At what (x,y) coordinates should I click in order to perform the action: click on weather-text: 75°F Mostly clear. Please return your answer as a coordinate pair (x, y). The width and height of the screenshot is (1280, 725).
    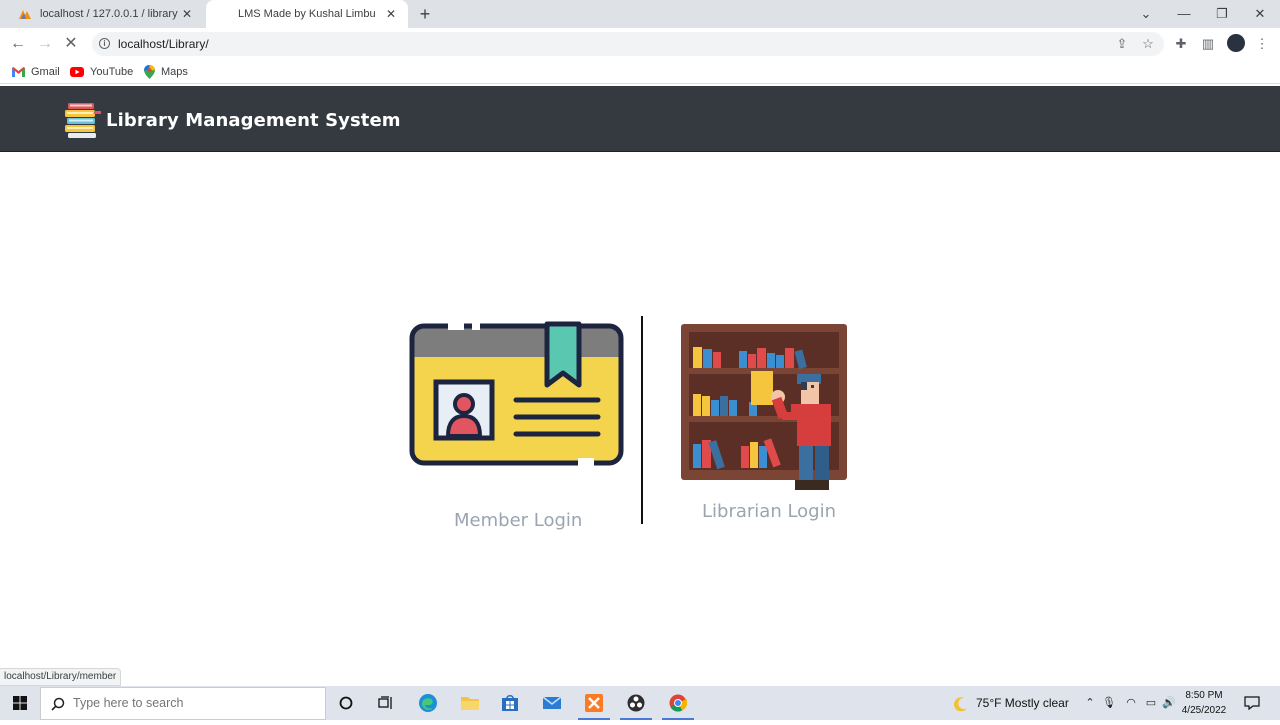
    Looking at the image, I should click on (1022, 703).